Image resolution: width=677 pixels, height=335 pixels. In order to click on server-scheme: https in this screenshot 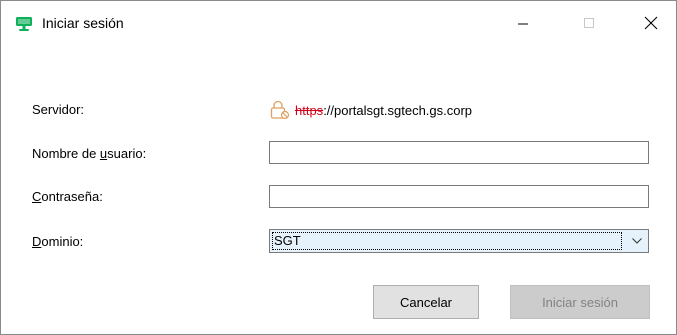, I will do `click(309, 110)`.